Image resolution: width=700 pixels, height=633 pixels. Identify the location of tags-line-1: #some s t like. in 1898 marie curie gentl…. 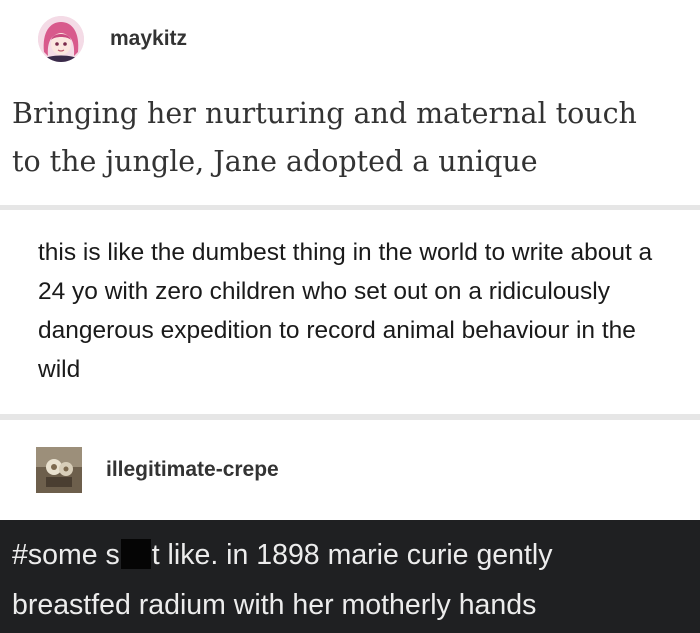
(356, 555).